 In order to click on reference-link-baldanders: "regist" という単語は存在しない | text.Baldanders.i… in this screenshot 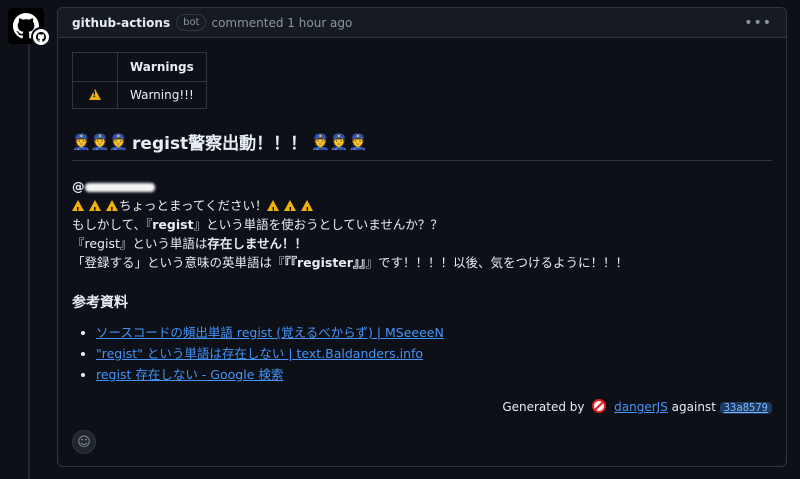, I will do `click(259, 353)`.